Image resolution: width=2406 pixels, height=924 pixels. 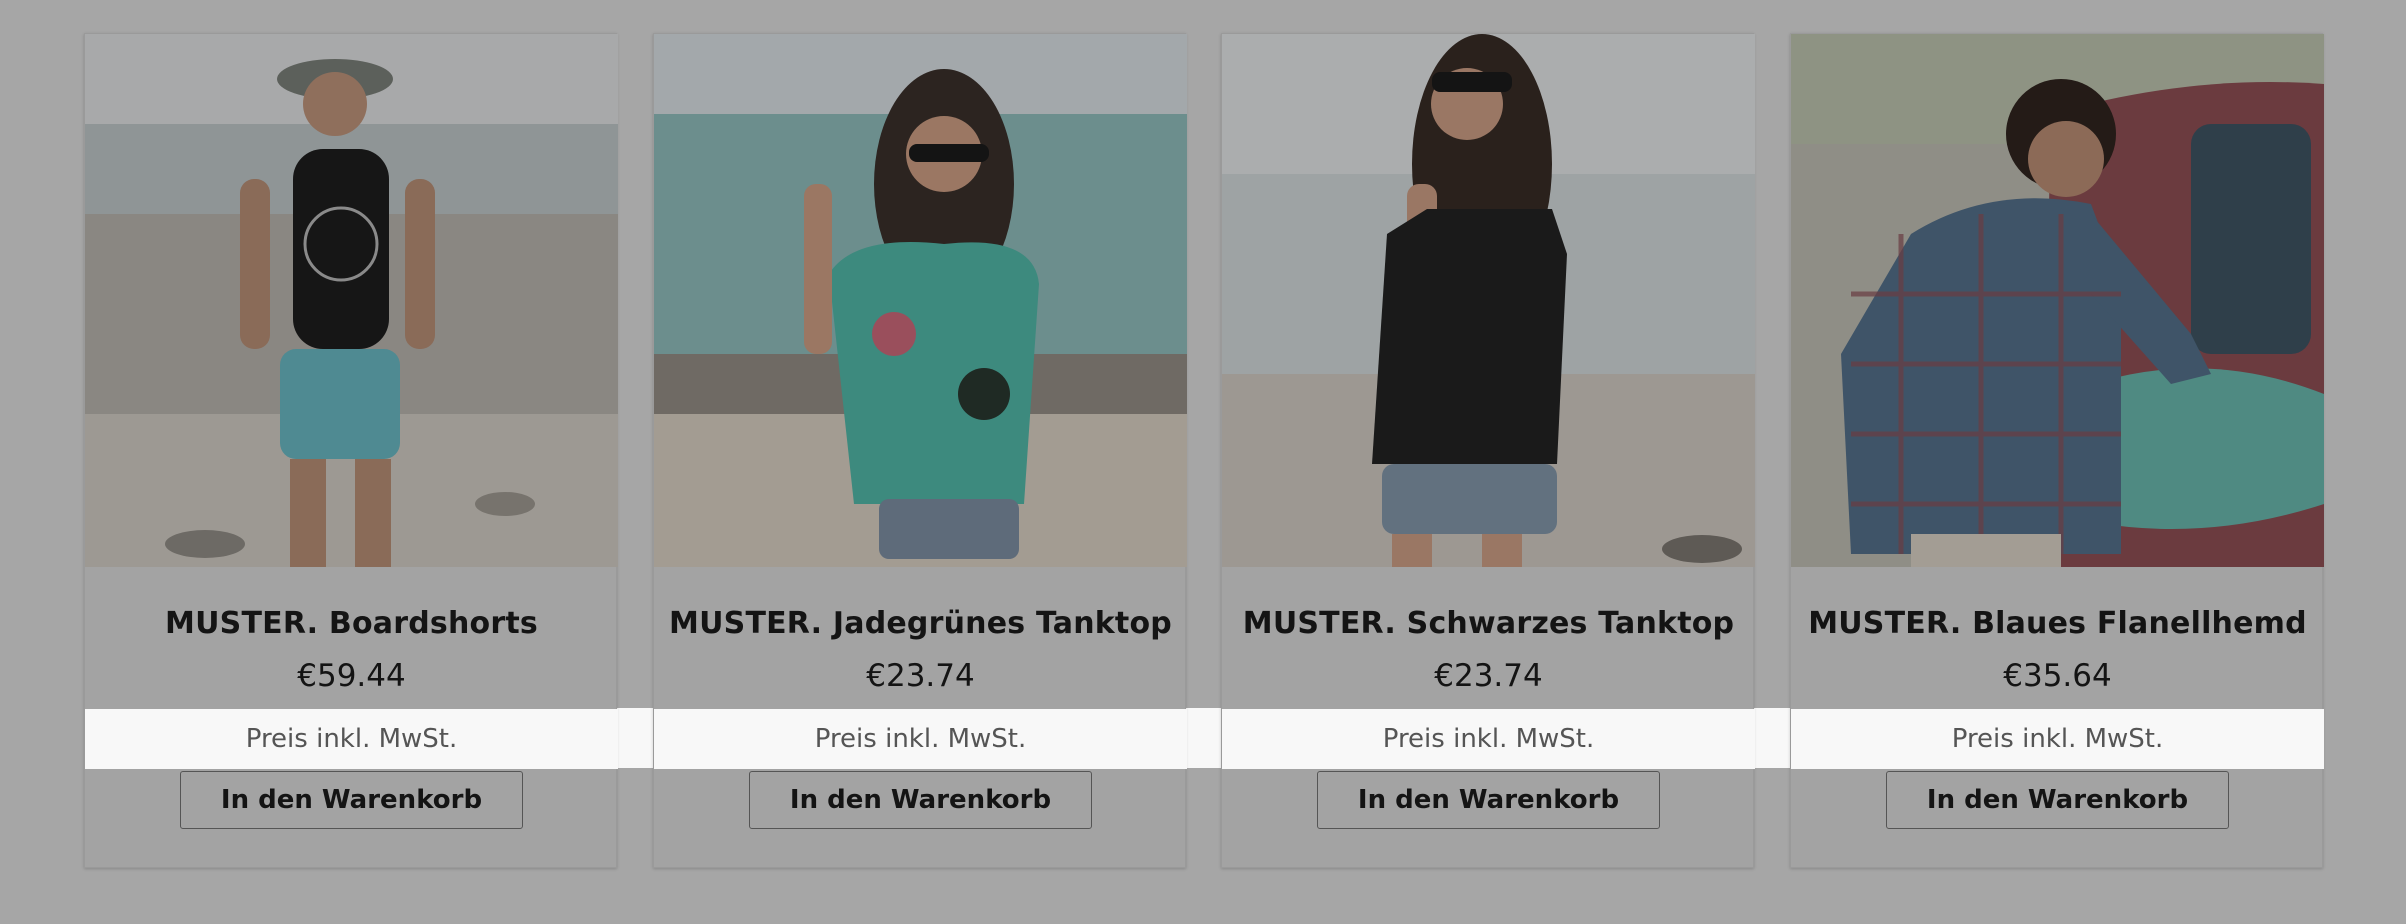 I want to click on product-title: MUSTER. Blaues Flanellhemd, so click(x=2057, y=623).